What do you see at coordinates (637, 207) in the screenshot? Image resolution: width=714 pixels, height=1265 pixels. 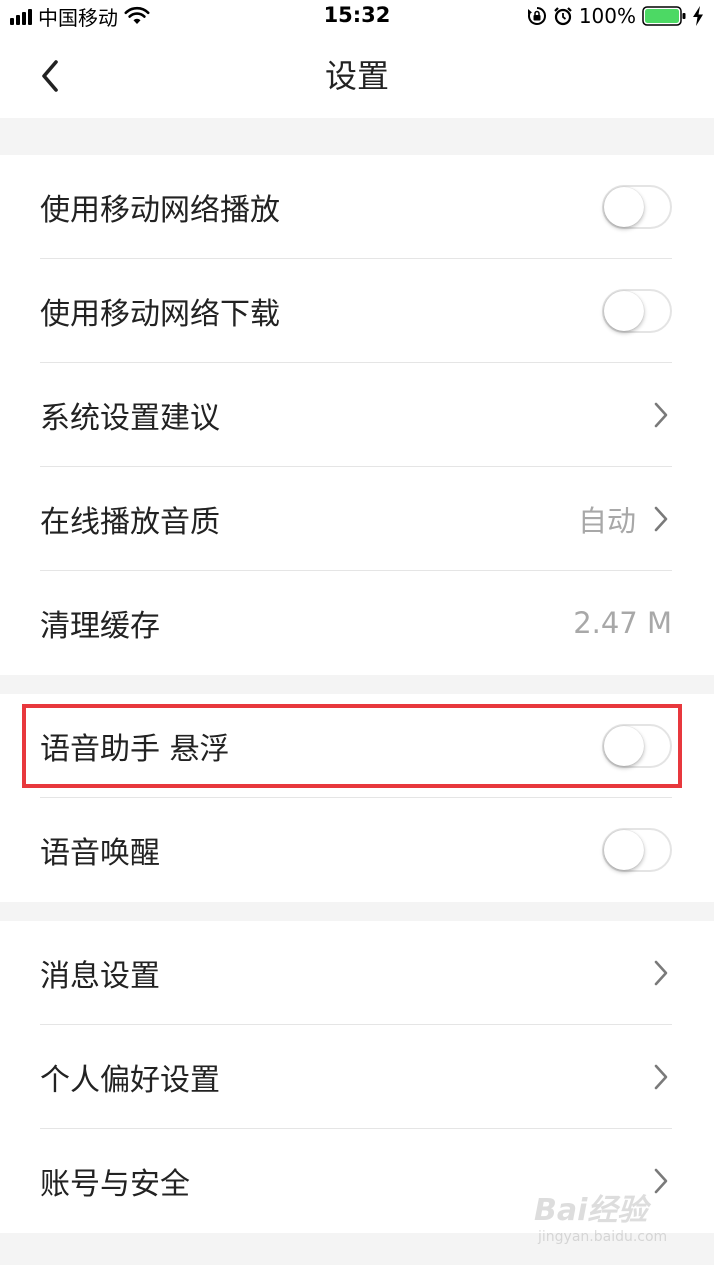 I see `mobile-playback-toggle` at bounding box center [637, 207].